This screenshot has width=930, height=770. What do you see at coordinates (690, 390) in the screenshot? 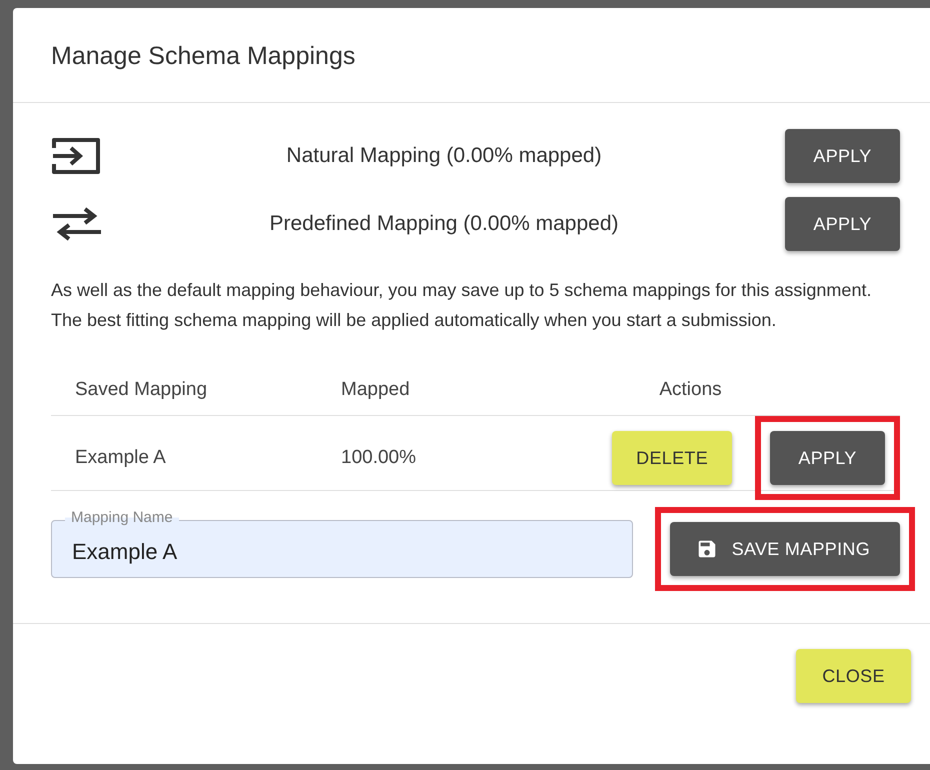
I see `column-header: Actions` at bounding box center [690, 390].